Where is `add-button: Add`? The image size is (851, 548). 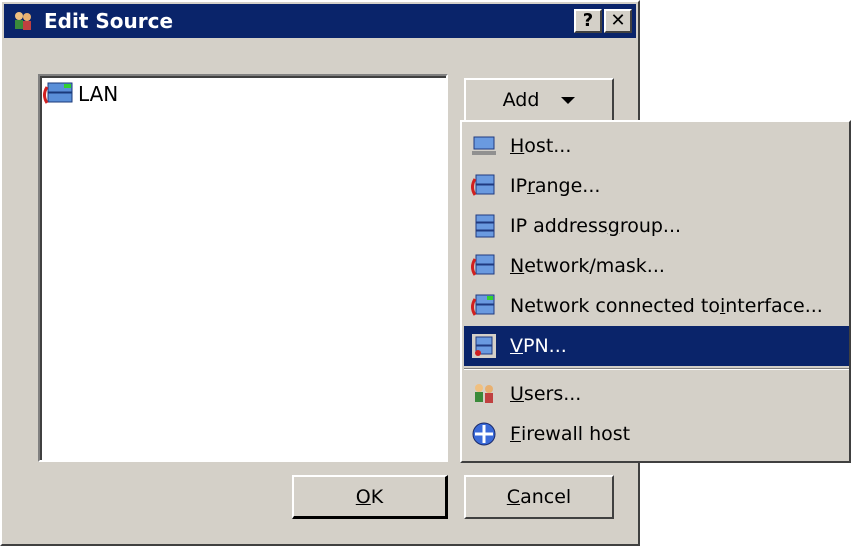
add-button: Add is located at coordinates (539, 100).